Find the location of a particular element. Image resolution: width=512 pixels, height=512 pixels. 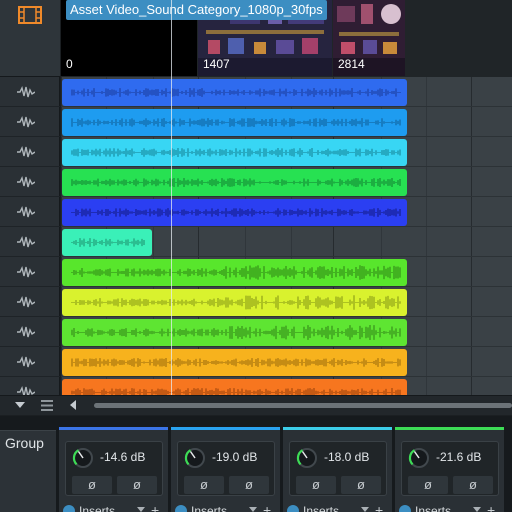

scroll-left-icon is located at coordinates (73, 405).